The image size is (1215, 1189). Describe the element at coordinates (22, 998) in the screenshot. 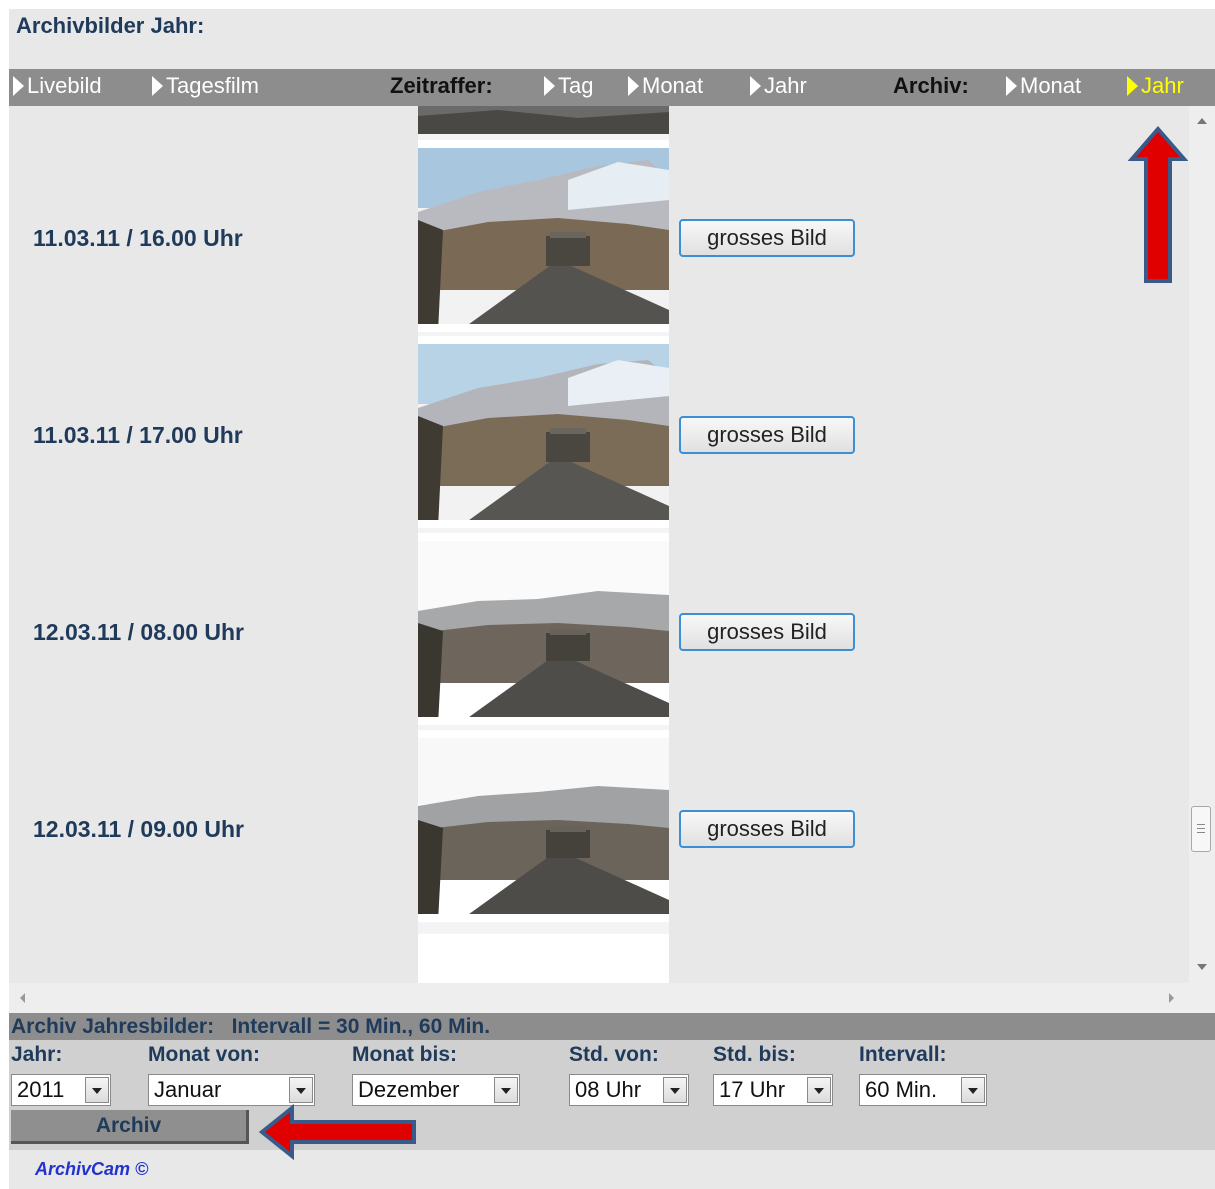

I see `scroll-left-icon` at that location.